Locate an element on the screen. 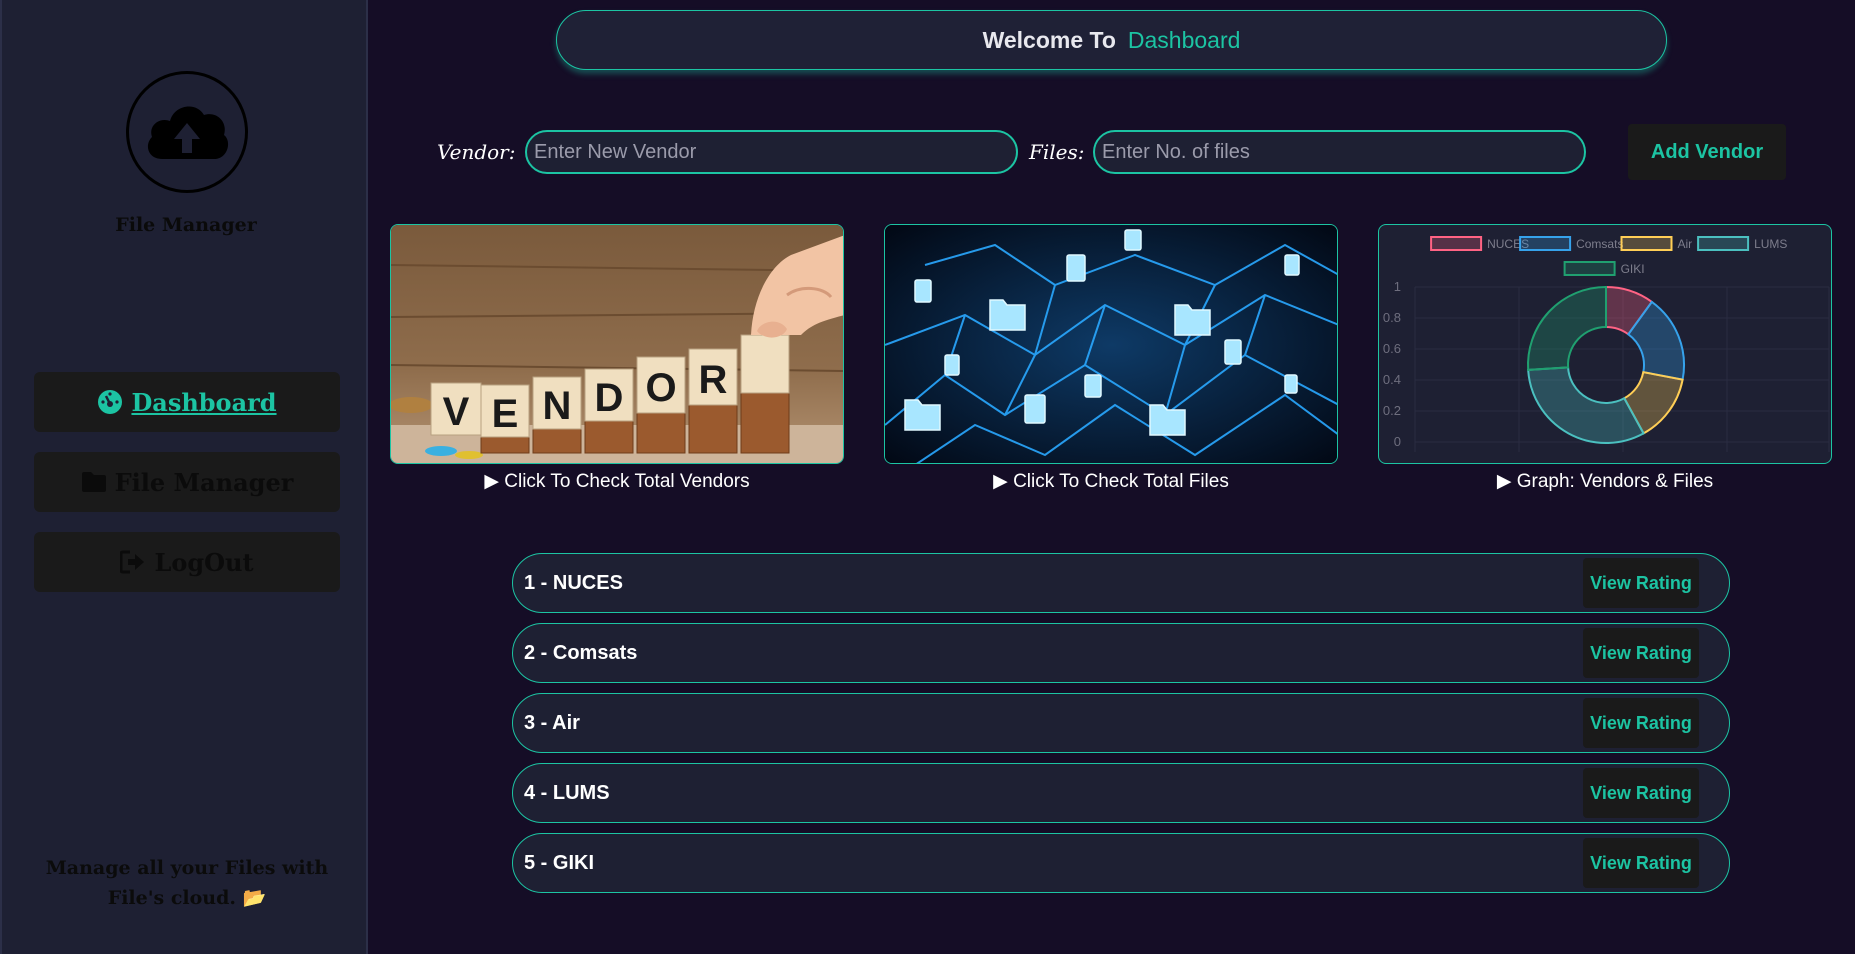  graph-caption: ▶ Graph: Vendors & Files is located at coordinates (1605, 481).